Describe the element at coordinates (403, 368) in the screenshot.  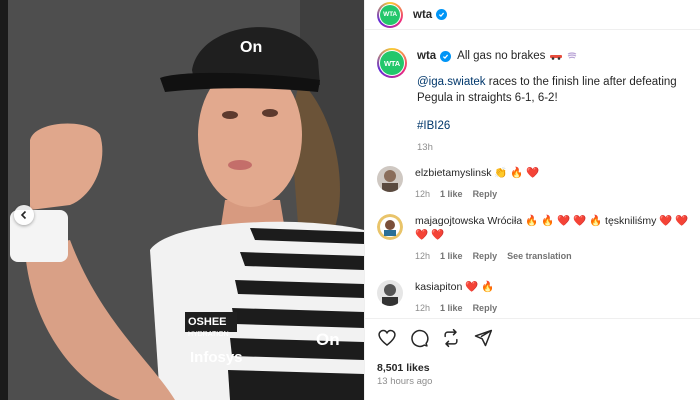
I see `like-count: 8,501 likes` at that location.